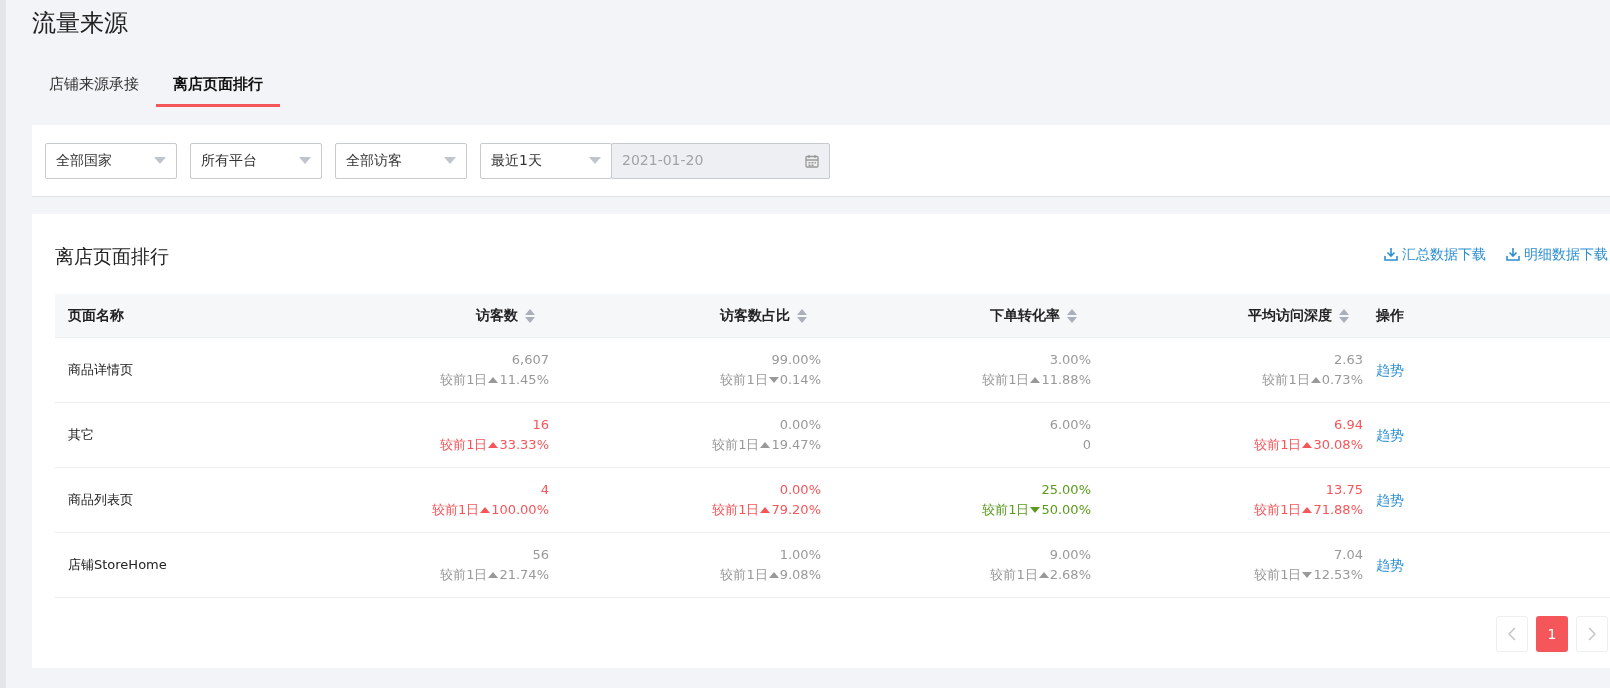 Image resolution: width=1610 pixels, height=688 pixels. Describe the element at coordinates (1552, 634) in the screenshot. I see `page-button: 1` at that location.